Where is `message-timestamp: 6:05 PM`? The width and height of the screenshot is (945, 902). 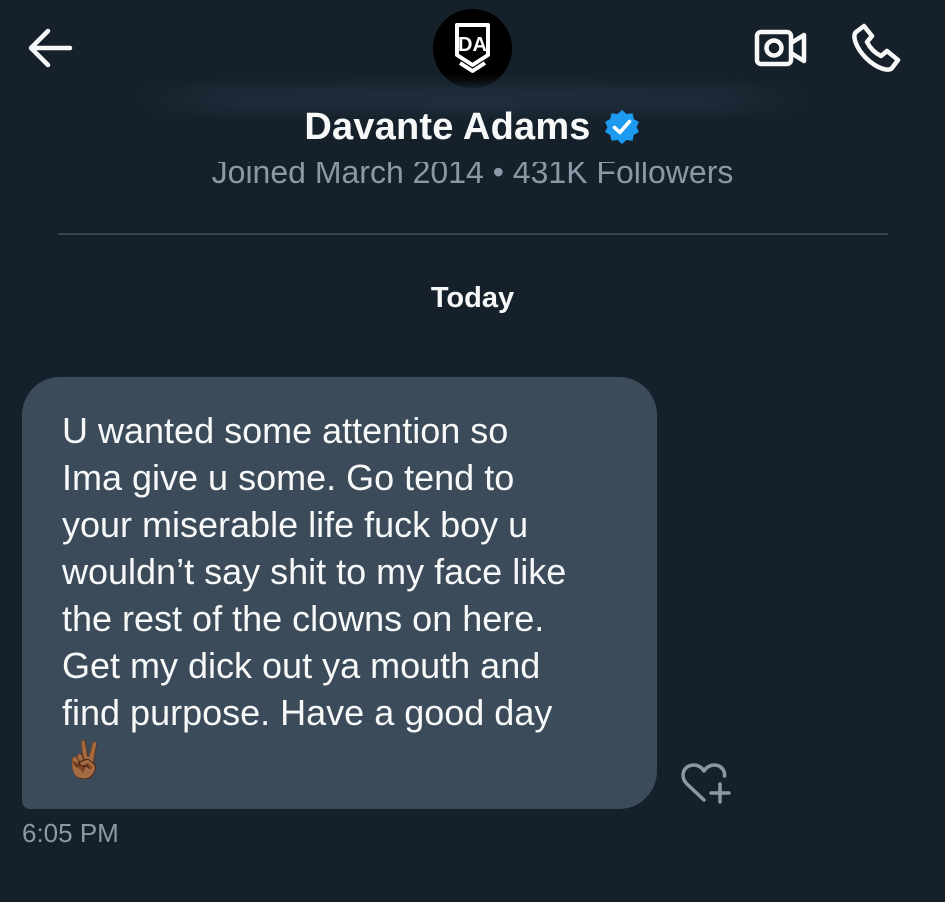
message-timestamp: 6:05 PM is located at coordinates (70, 833).